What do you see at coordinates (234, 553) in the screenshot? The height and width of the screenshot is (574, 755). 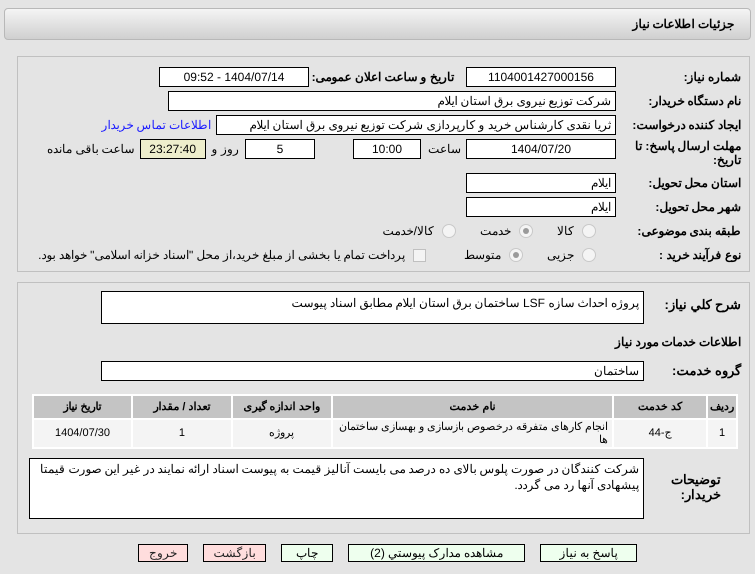 I see `action-button: بازگشت` at bounding box center [234, 553].